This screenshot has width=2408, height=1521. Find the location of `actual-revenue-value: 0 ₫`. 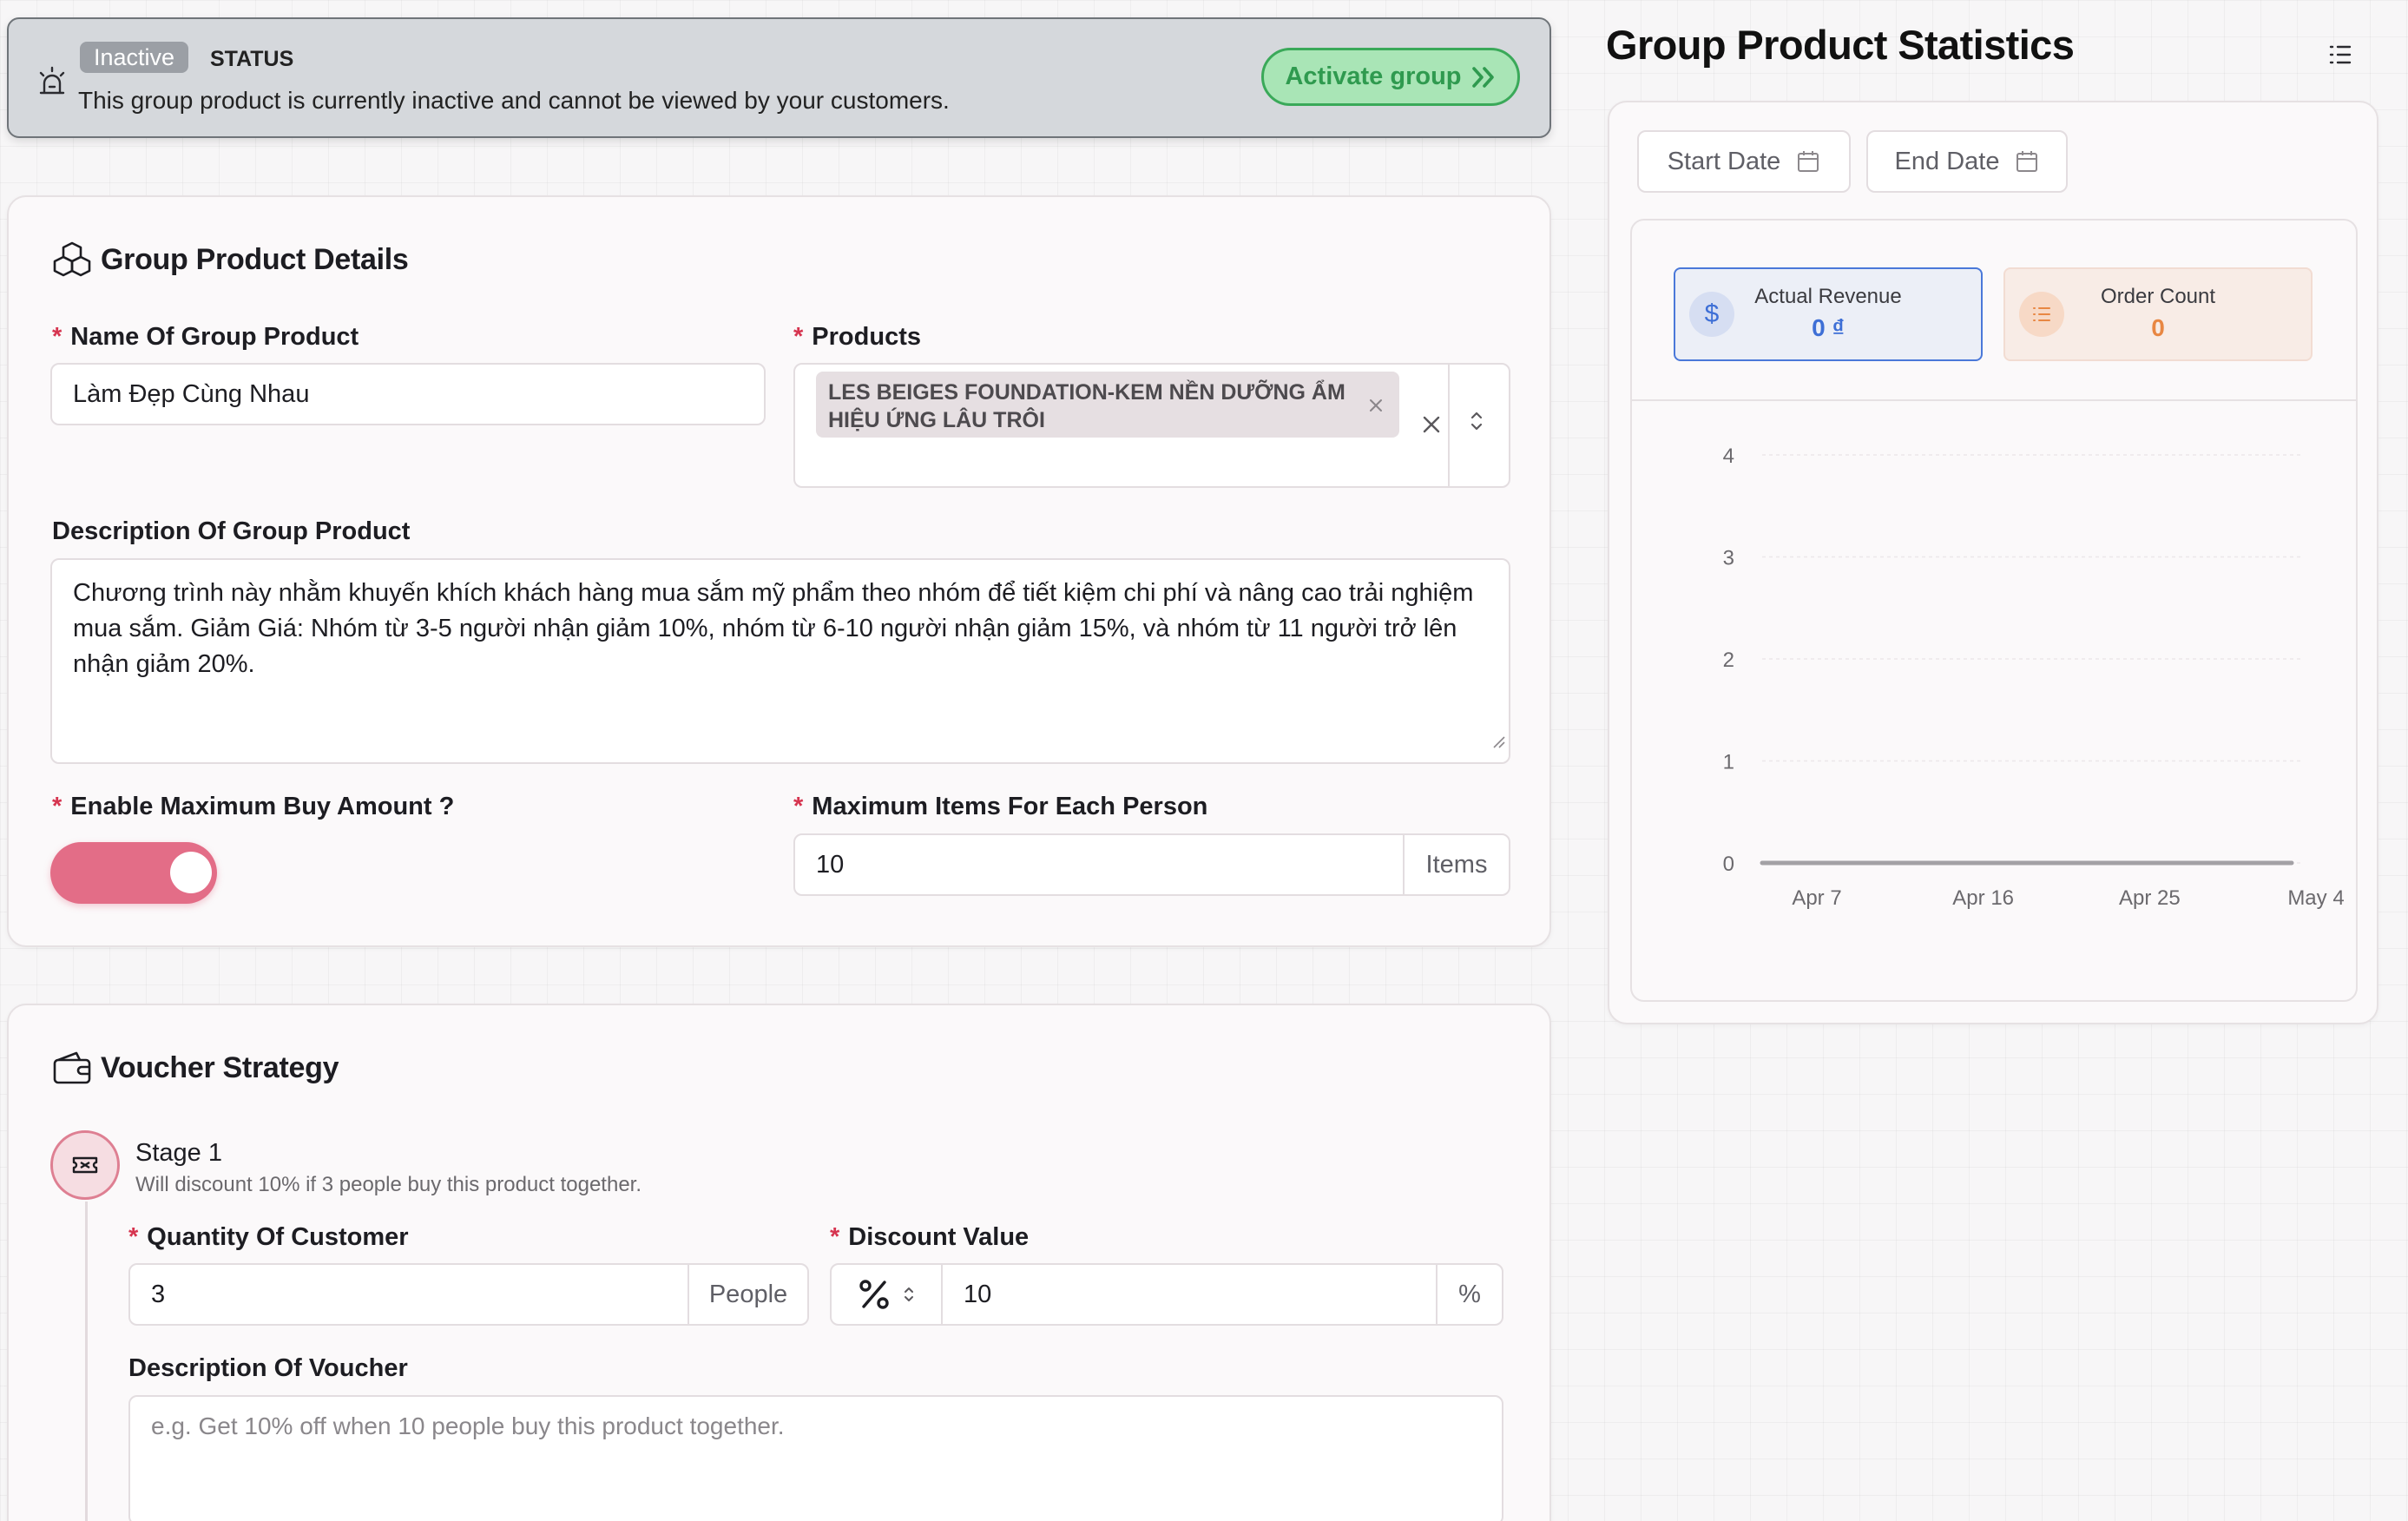

actual-revenue-value: 0 ₫ is located at coordinates (1829, 327).